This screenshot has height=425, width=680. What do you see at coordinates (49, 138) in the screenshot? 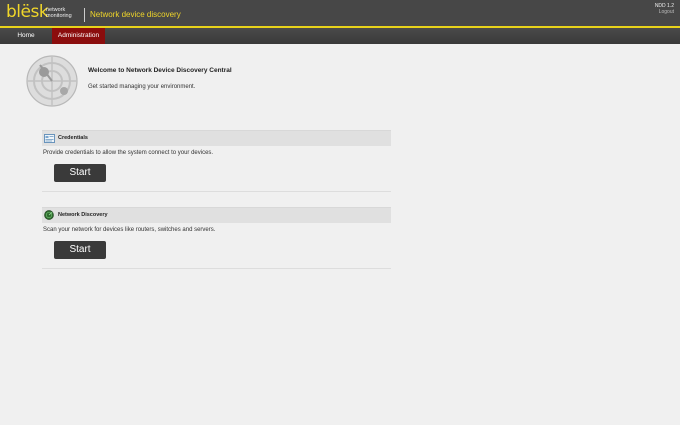
I see `credentials-icon` at bounding box center [49, 138].